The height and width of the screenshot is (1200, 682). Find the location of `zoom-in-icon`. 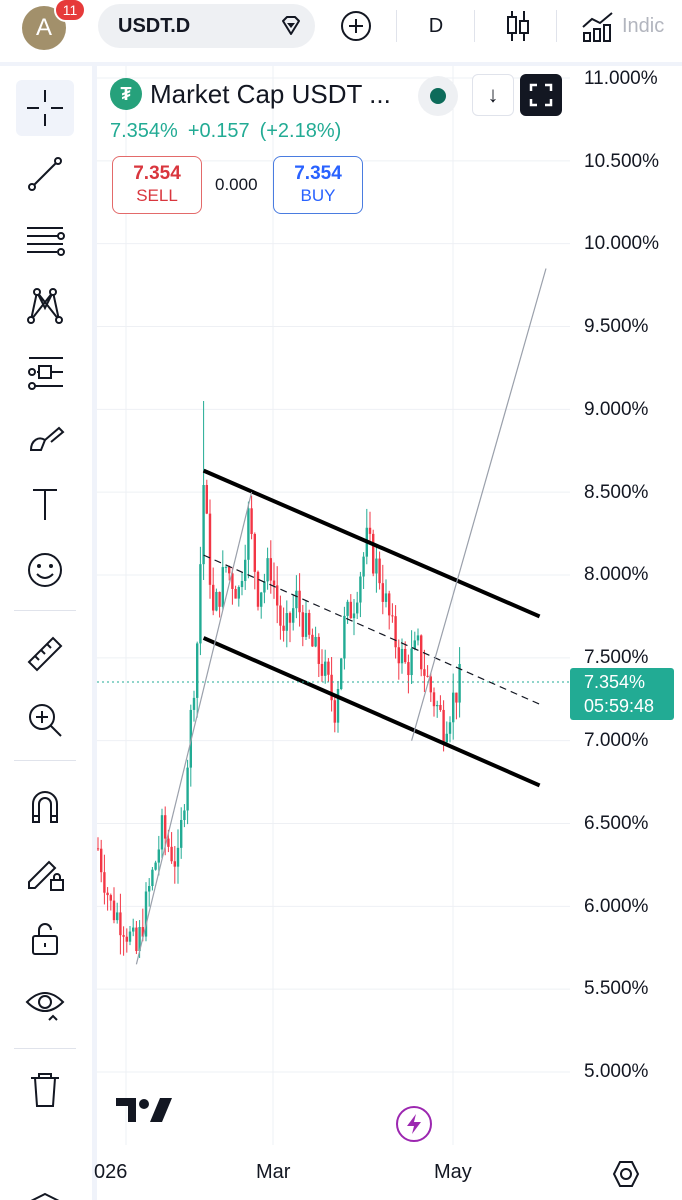

zoom-in-icon is located at coordinates (45, 720).